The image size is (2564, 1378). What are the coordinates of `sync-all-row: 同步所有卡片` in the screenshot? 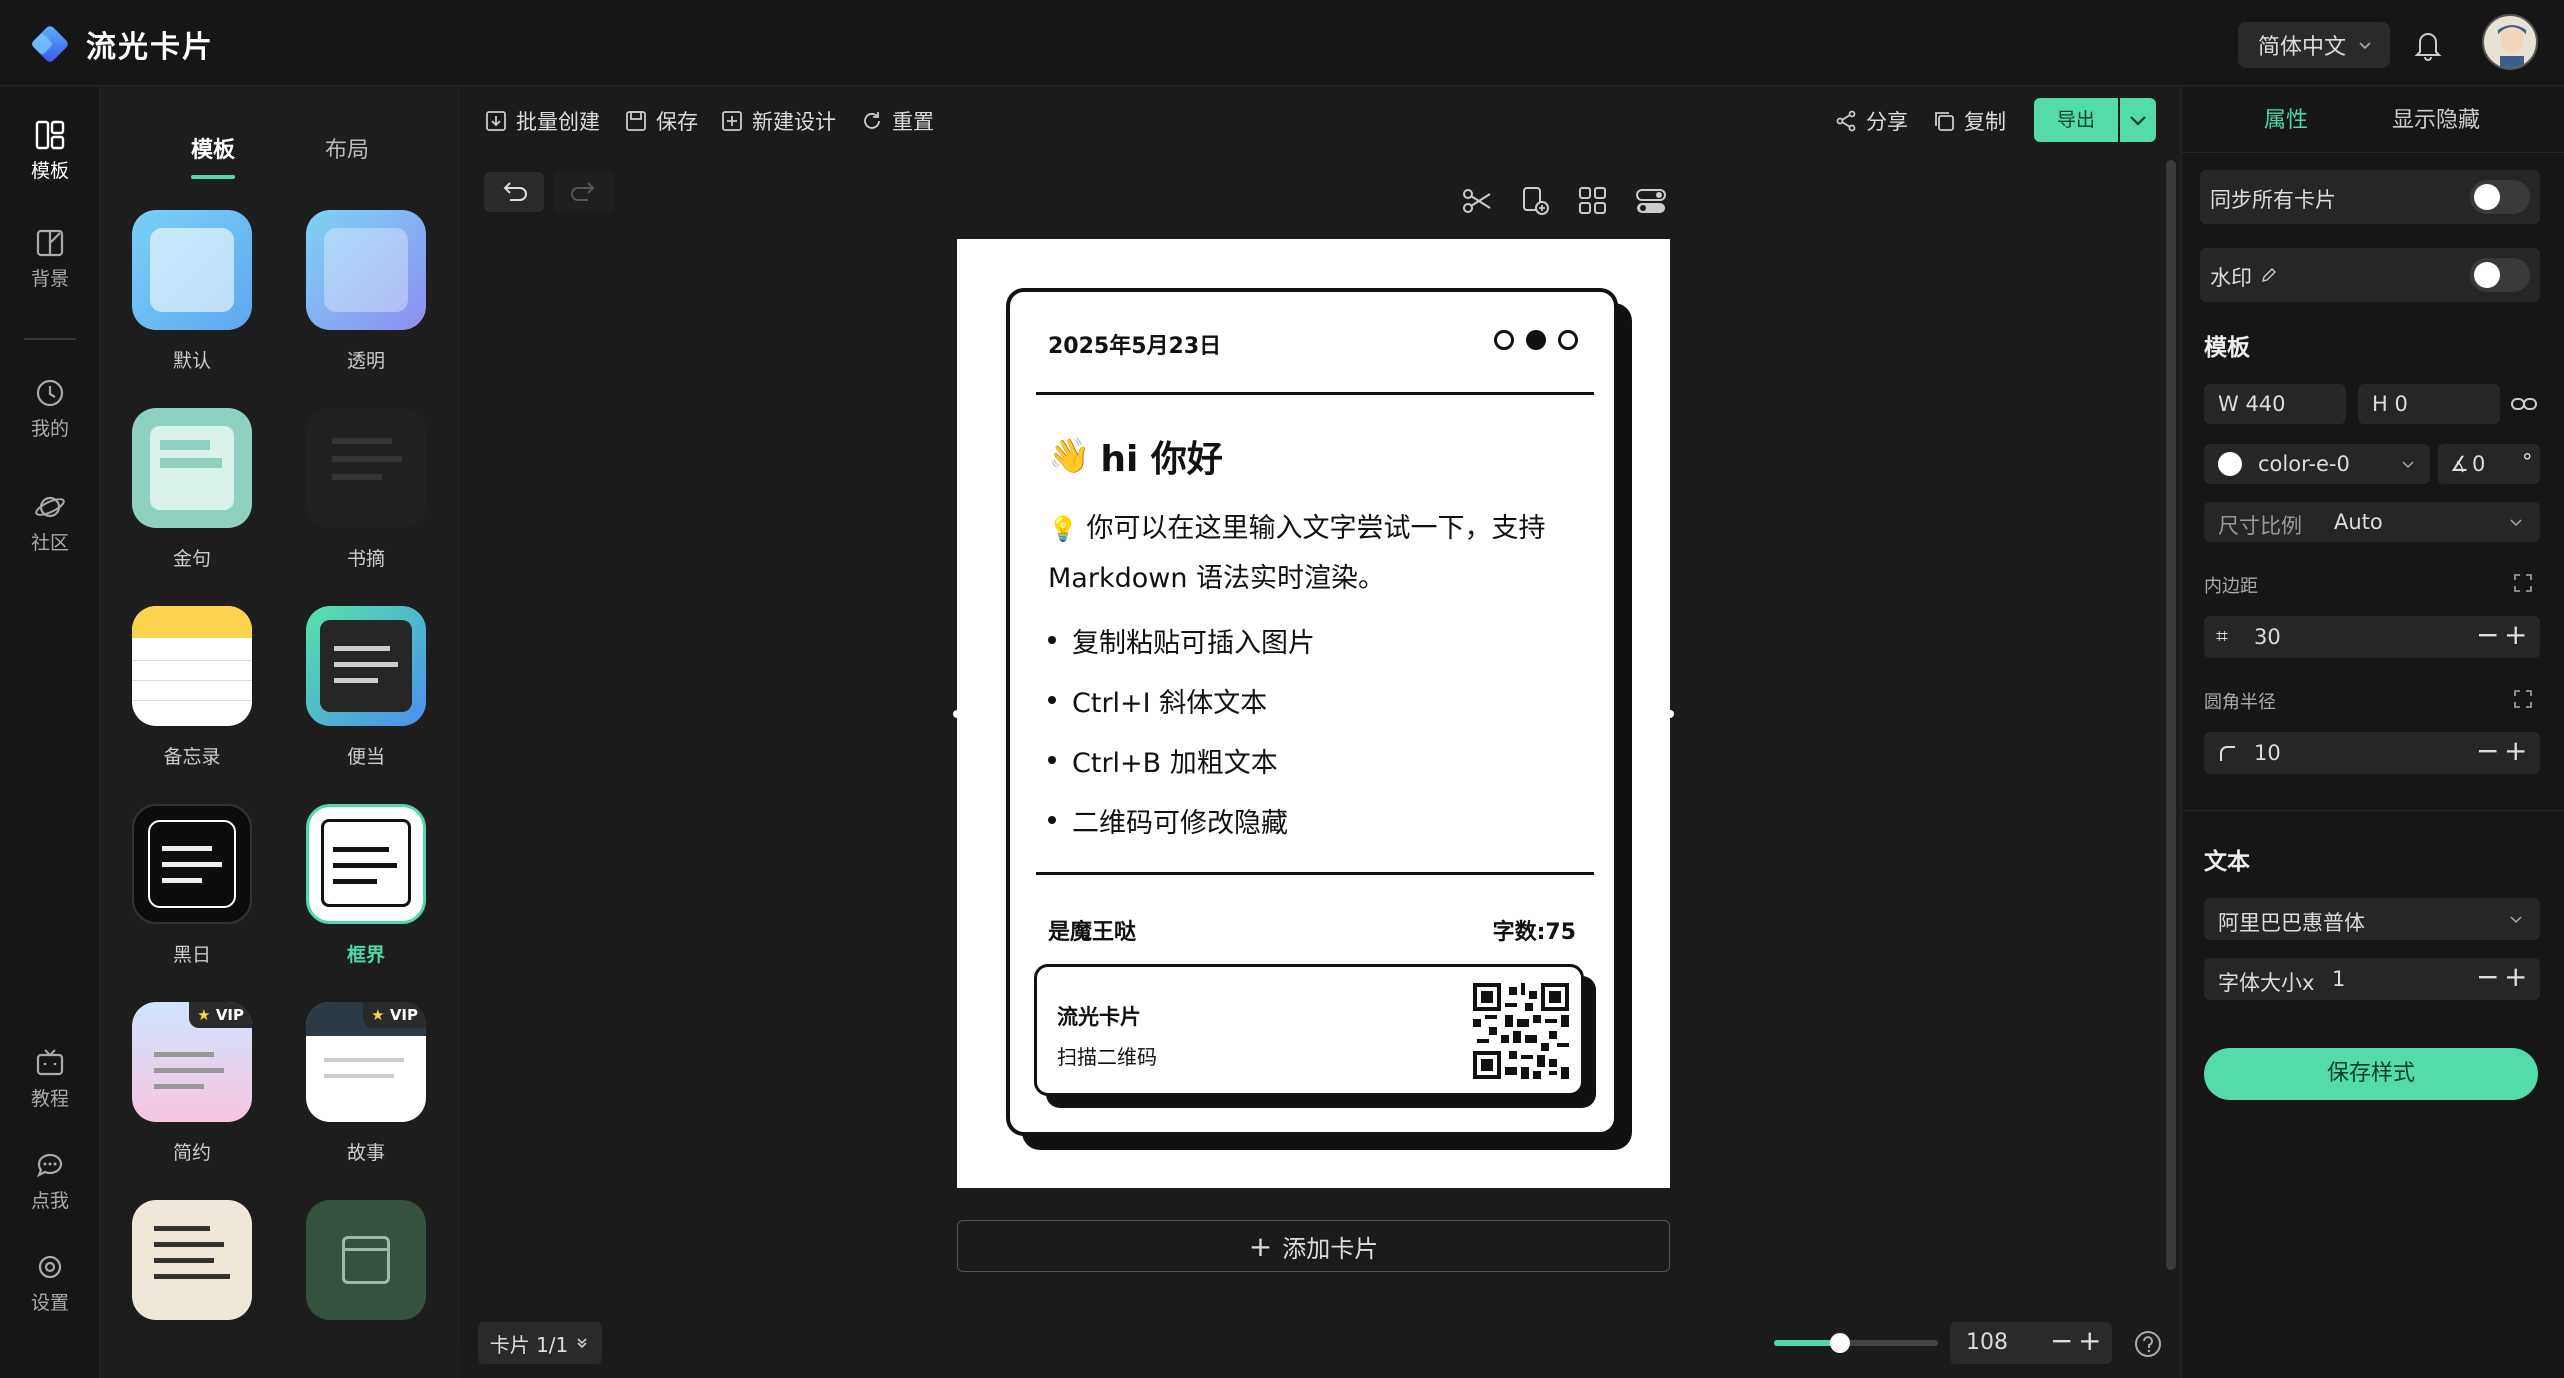 It's located at (2370, 197).